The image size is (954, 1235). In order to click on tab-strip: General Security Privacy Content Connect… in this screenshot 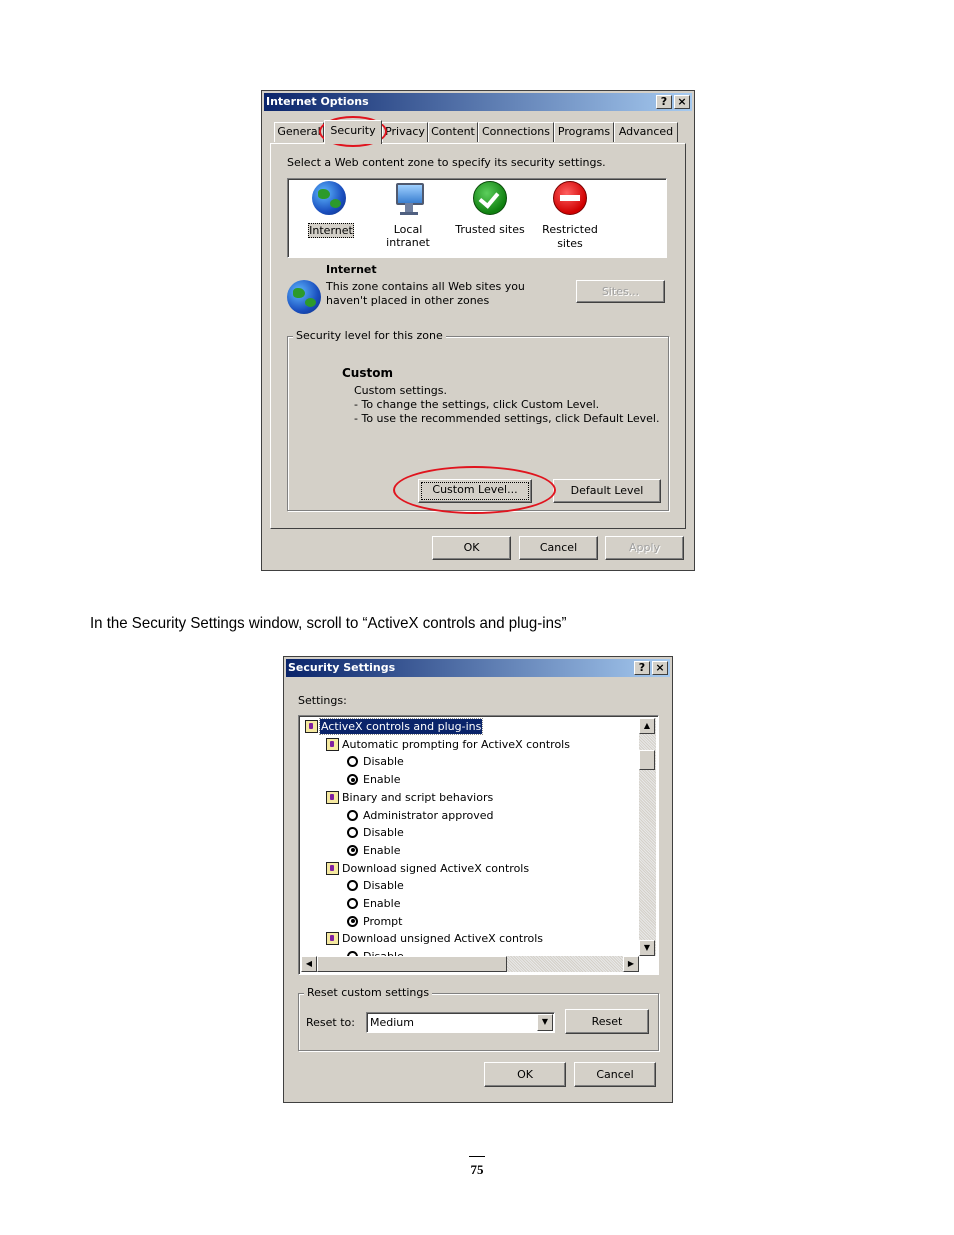, I will do `click(478, 132)`.